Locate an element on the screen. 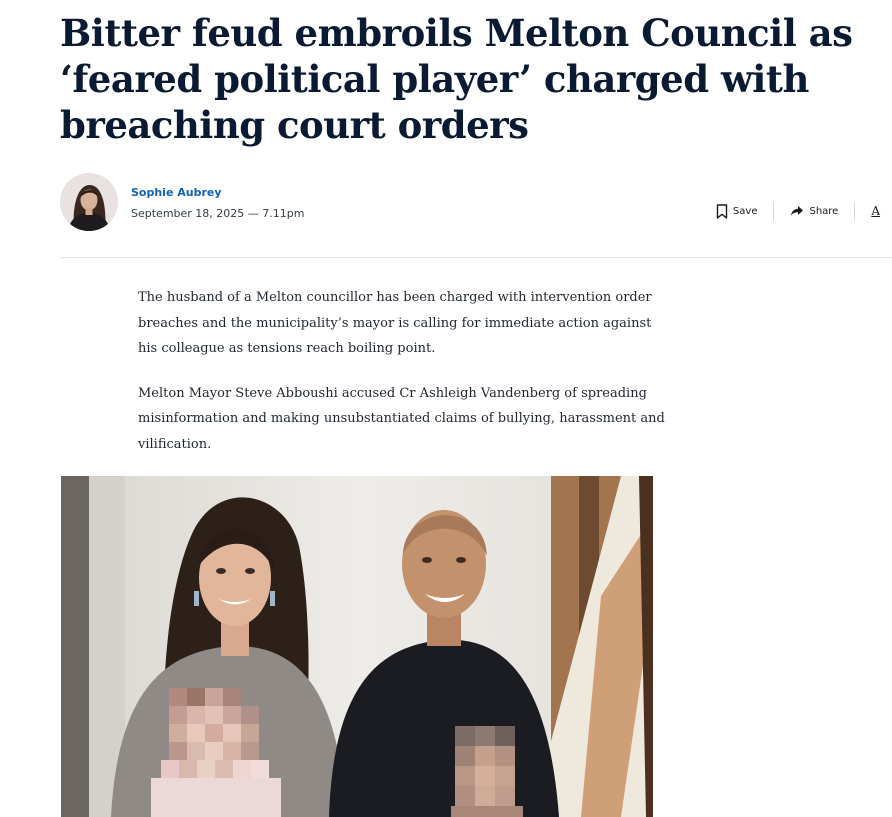 Image resolution: width=892 pixels, height=817 pixels. bookmark-icon is located at coordinates (722, 211).